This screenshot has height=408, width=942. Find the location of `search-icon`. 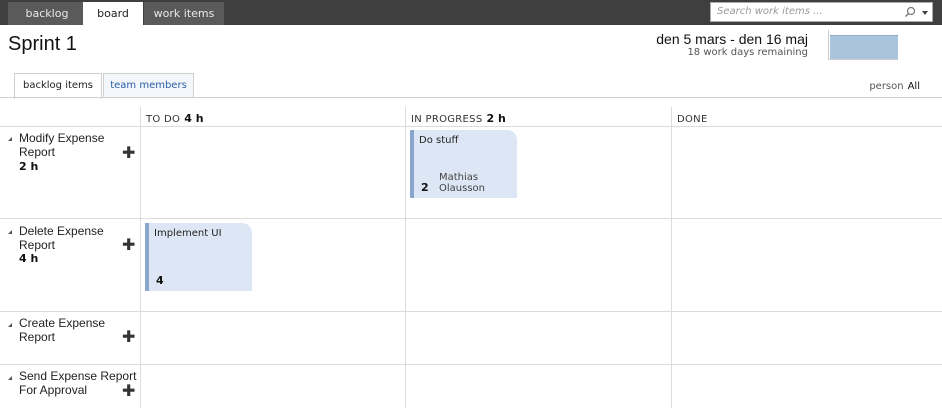

search-icon is located at coordinates (910, 12).